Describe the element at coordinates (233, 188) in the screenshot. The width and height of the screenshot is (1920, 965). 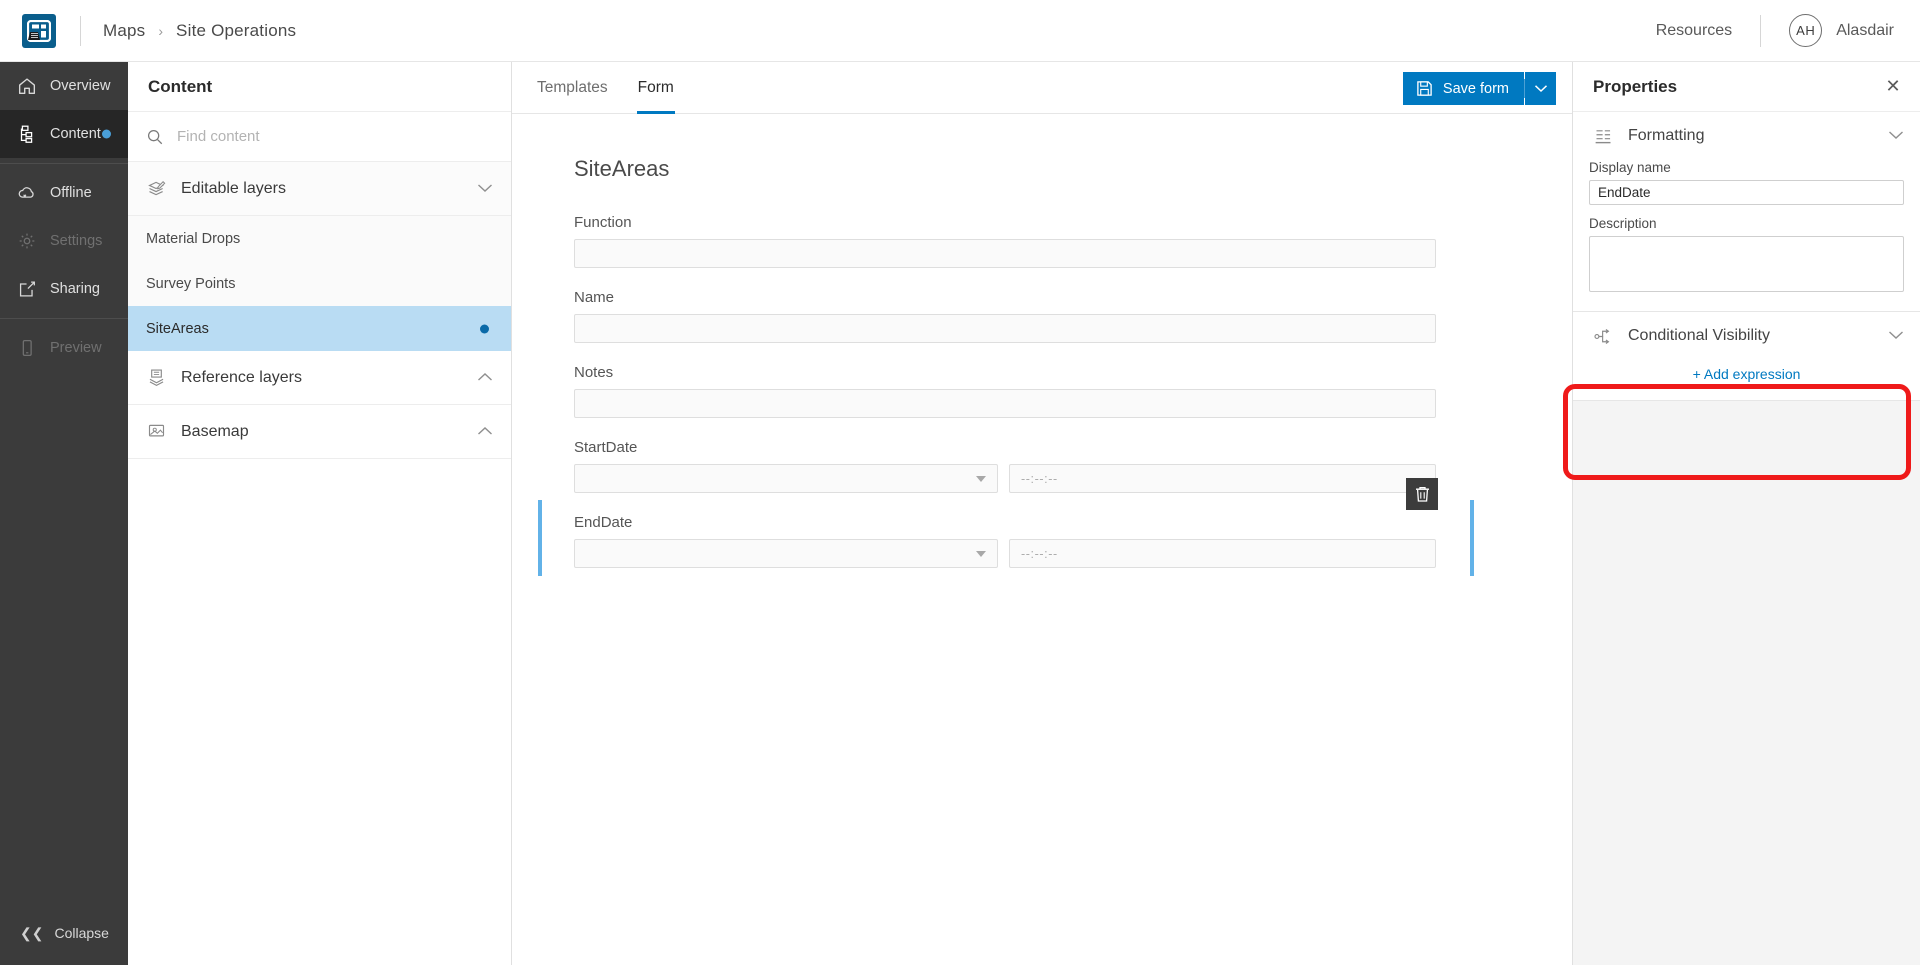
I see `group-label: Editable layers` at that location.